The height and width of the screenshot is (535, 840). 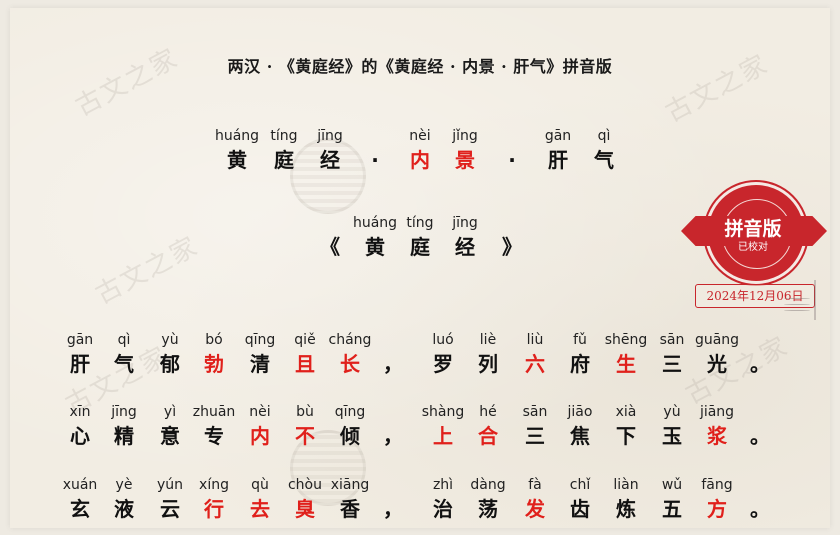 What do you see at coordinates (124, 499) in the screenshot?
I see `char-cell: yè 液` at bounding box center [124, 499].